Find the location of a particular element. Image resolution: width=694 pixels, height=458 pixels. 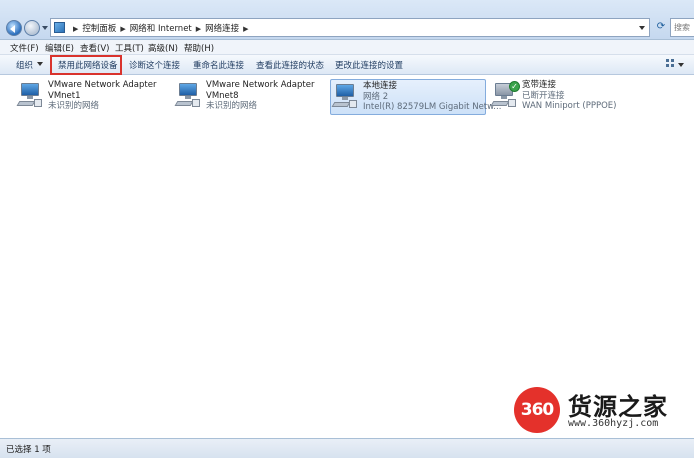

back-button is located at coordinates (14, 28).